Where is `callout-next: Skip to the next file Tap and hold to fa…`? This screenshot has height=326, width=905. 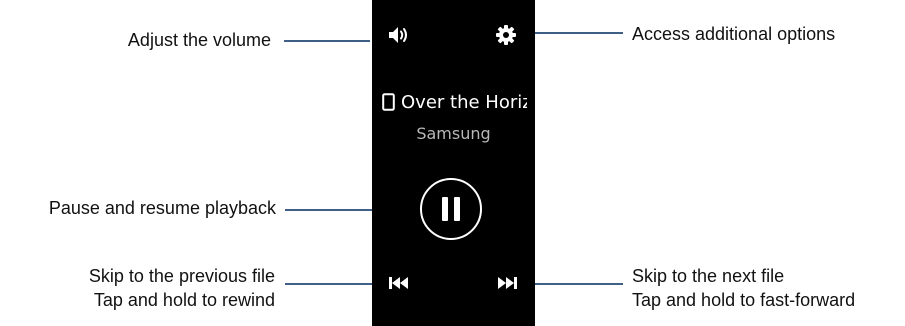
callout-next: Skip to the next file Tap and hold to fa… is located at coordinates (743, 288).